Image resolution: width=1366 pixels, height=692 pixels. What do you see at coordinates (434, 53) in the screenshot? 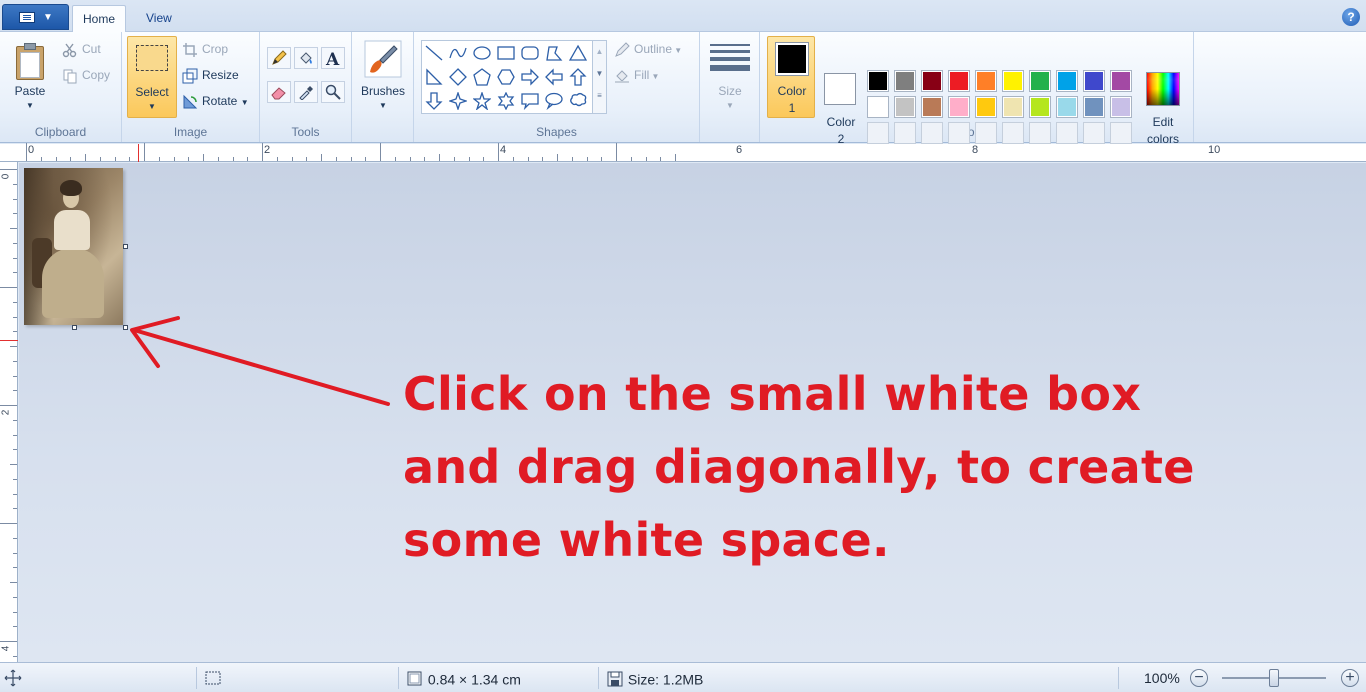
I see `line-shape-icon` at bounding box center [434, 53].